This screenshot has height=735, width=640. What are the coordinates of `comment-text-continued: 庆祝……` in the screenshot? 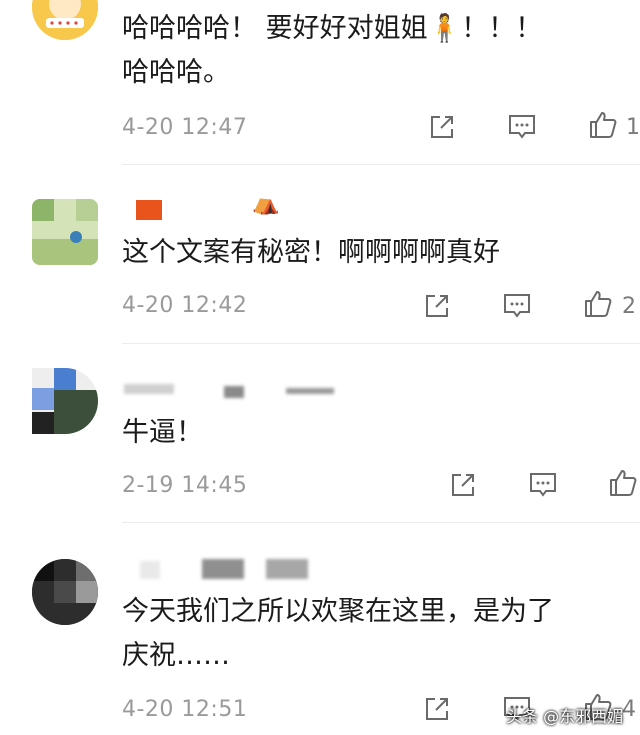 It's located at (176, 655).